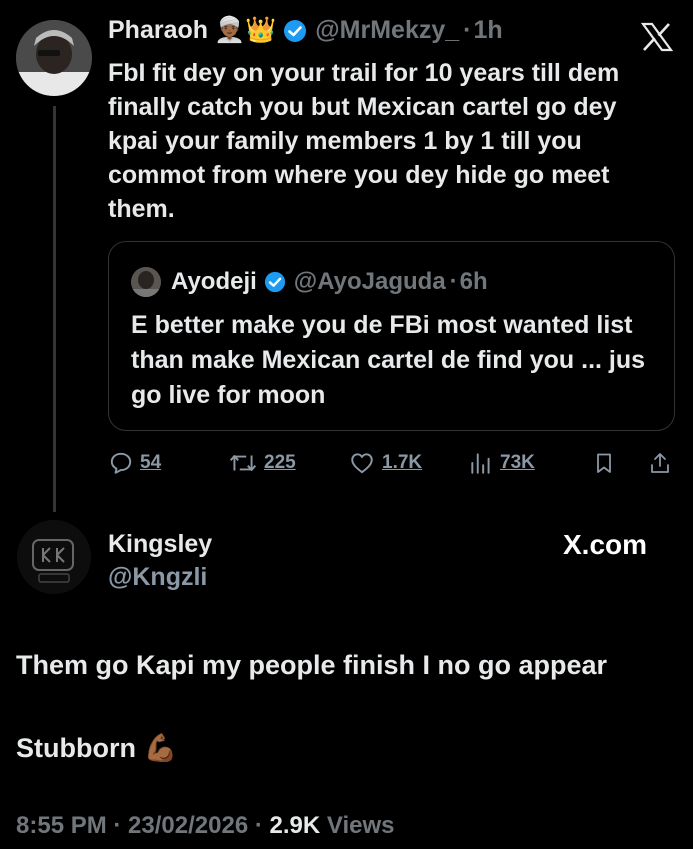 The image size is (693, 849). What do you see at coordinates (76, 748) in the screenshot?
I see `share-body-text: Stubborn` at bounding box center [76, 748].